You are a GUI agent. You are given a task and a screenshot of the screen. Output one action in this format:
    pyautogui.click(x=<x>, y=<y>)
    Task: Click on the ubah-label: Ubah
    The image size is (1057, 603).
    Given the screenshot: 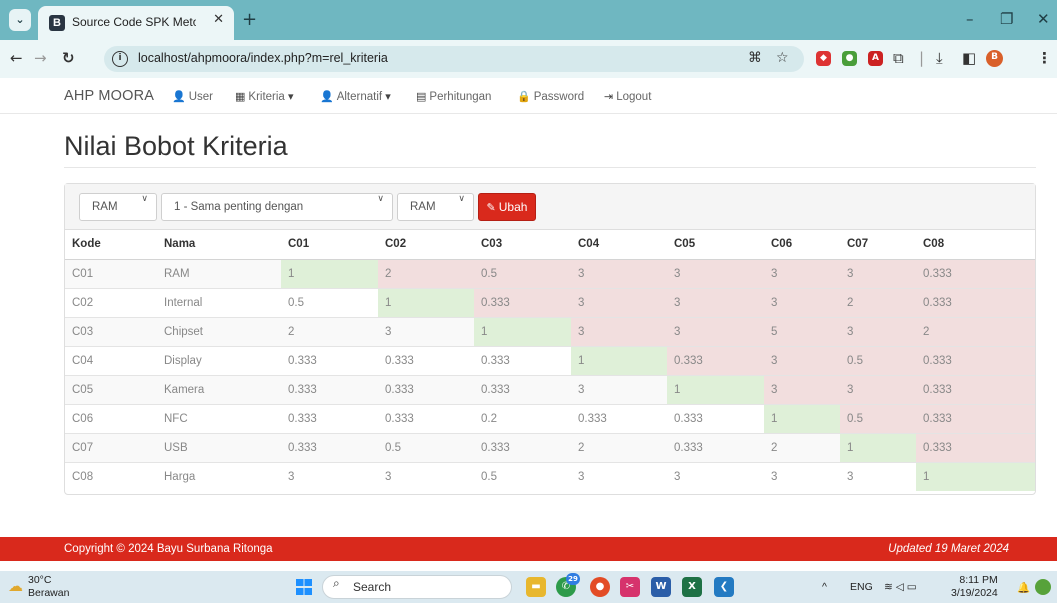 What is the action you would take?
    pyautogui.click(x=513, y=207)
    